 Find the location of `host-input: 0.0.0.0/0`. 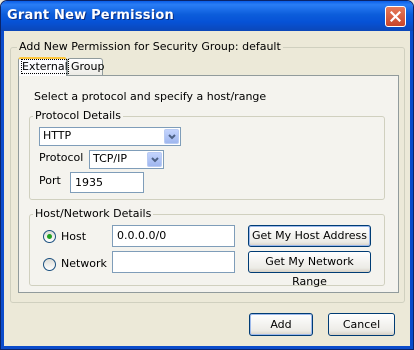

host-input: 0.0.0.0/0 is located at coordinates (173, 236).